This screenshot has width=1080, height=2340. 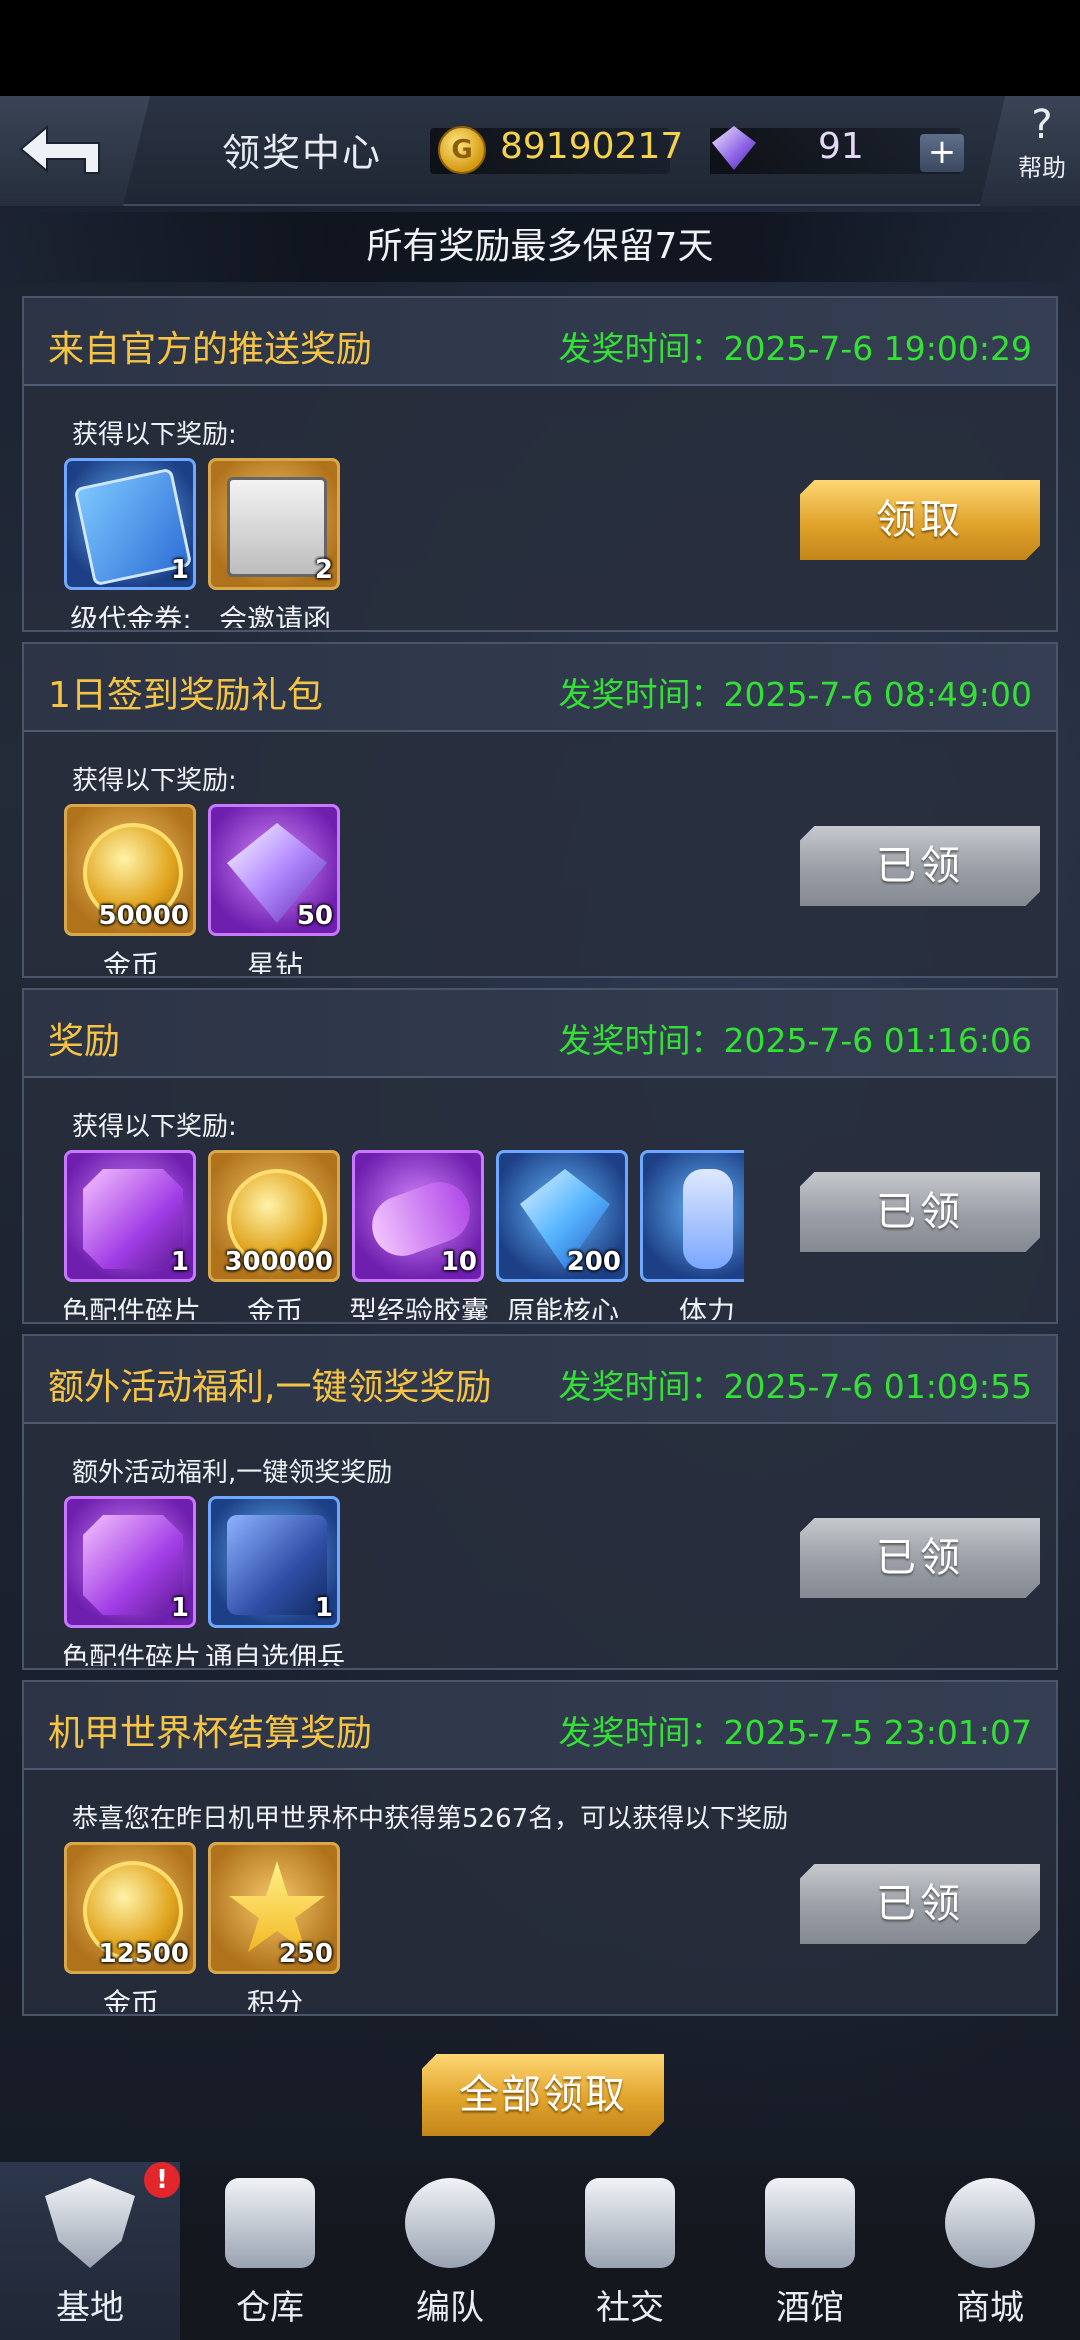 What do you see at coordinates (418, 1216) in the screenshot?
I see `item-frame: 10` at bounding box center [418, 1216].